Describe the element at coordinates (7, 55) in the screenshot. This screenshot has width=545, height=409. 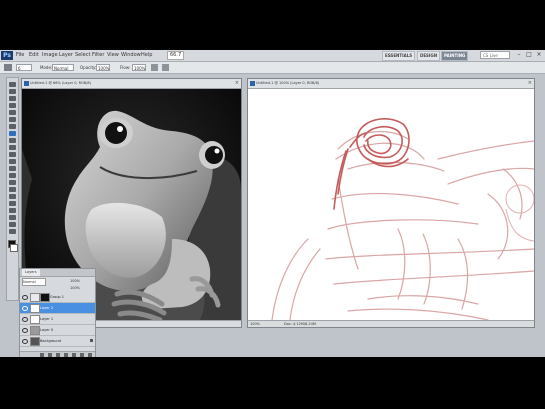
I see `app-logo: Ps` at that location.